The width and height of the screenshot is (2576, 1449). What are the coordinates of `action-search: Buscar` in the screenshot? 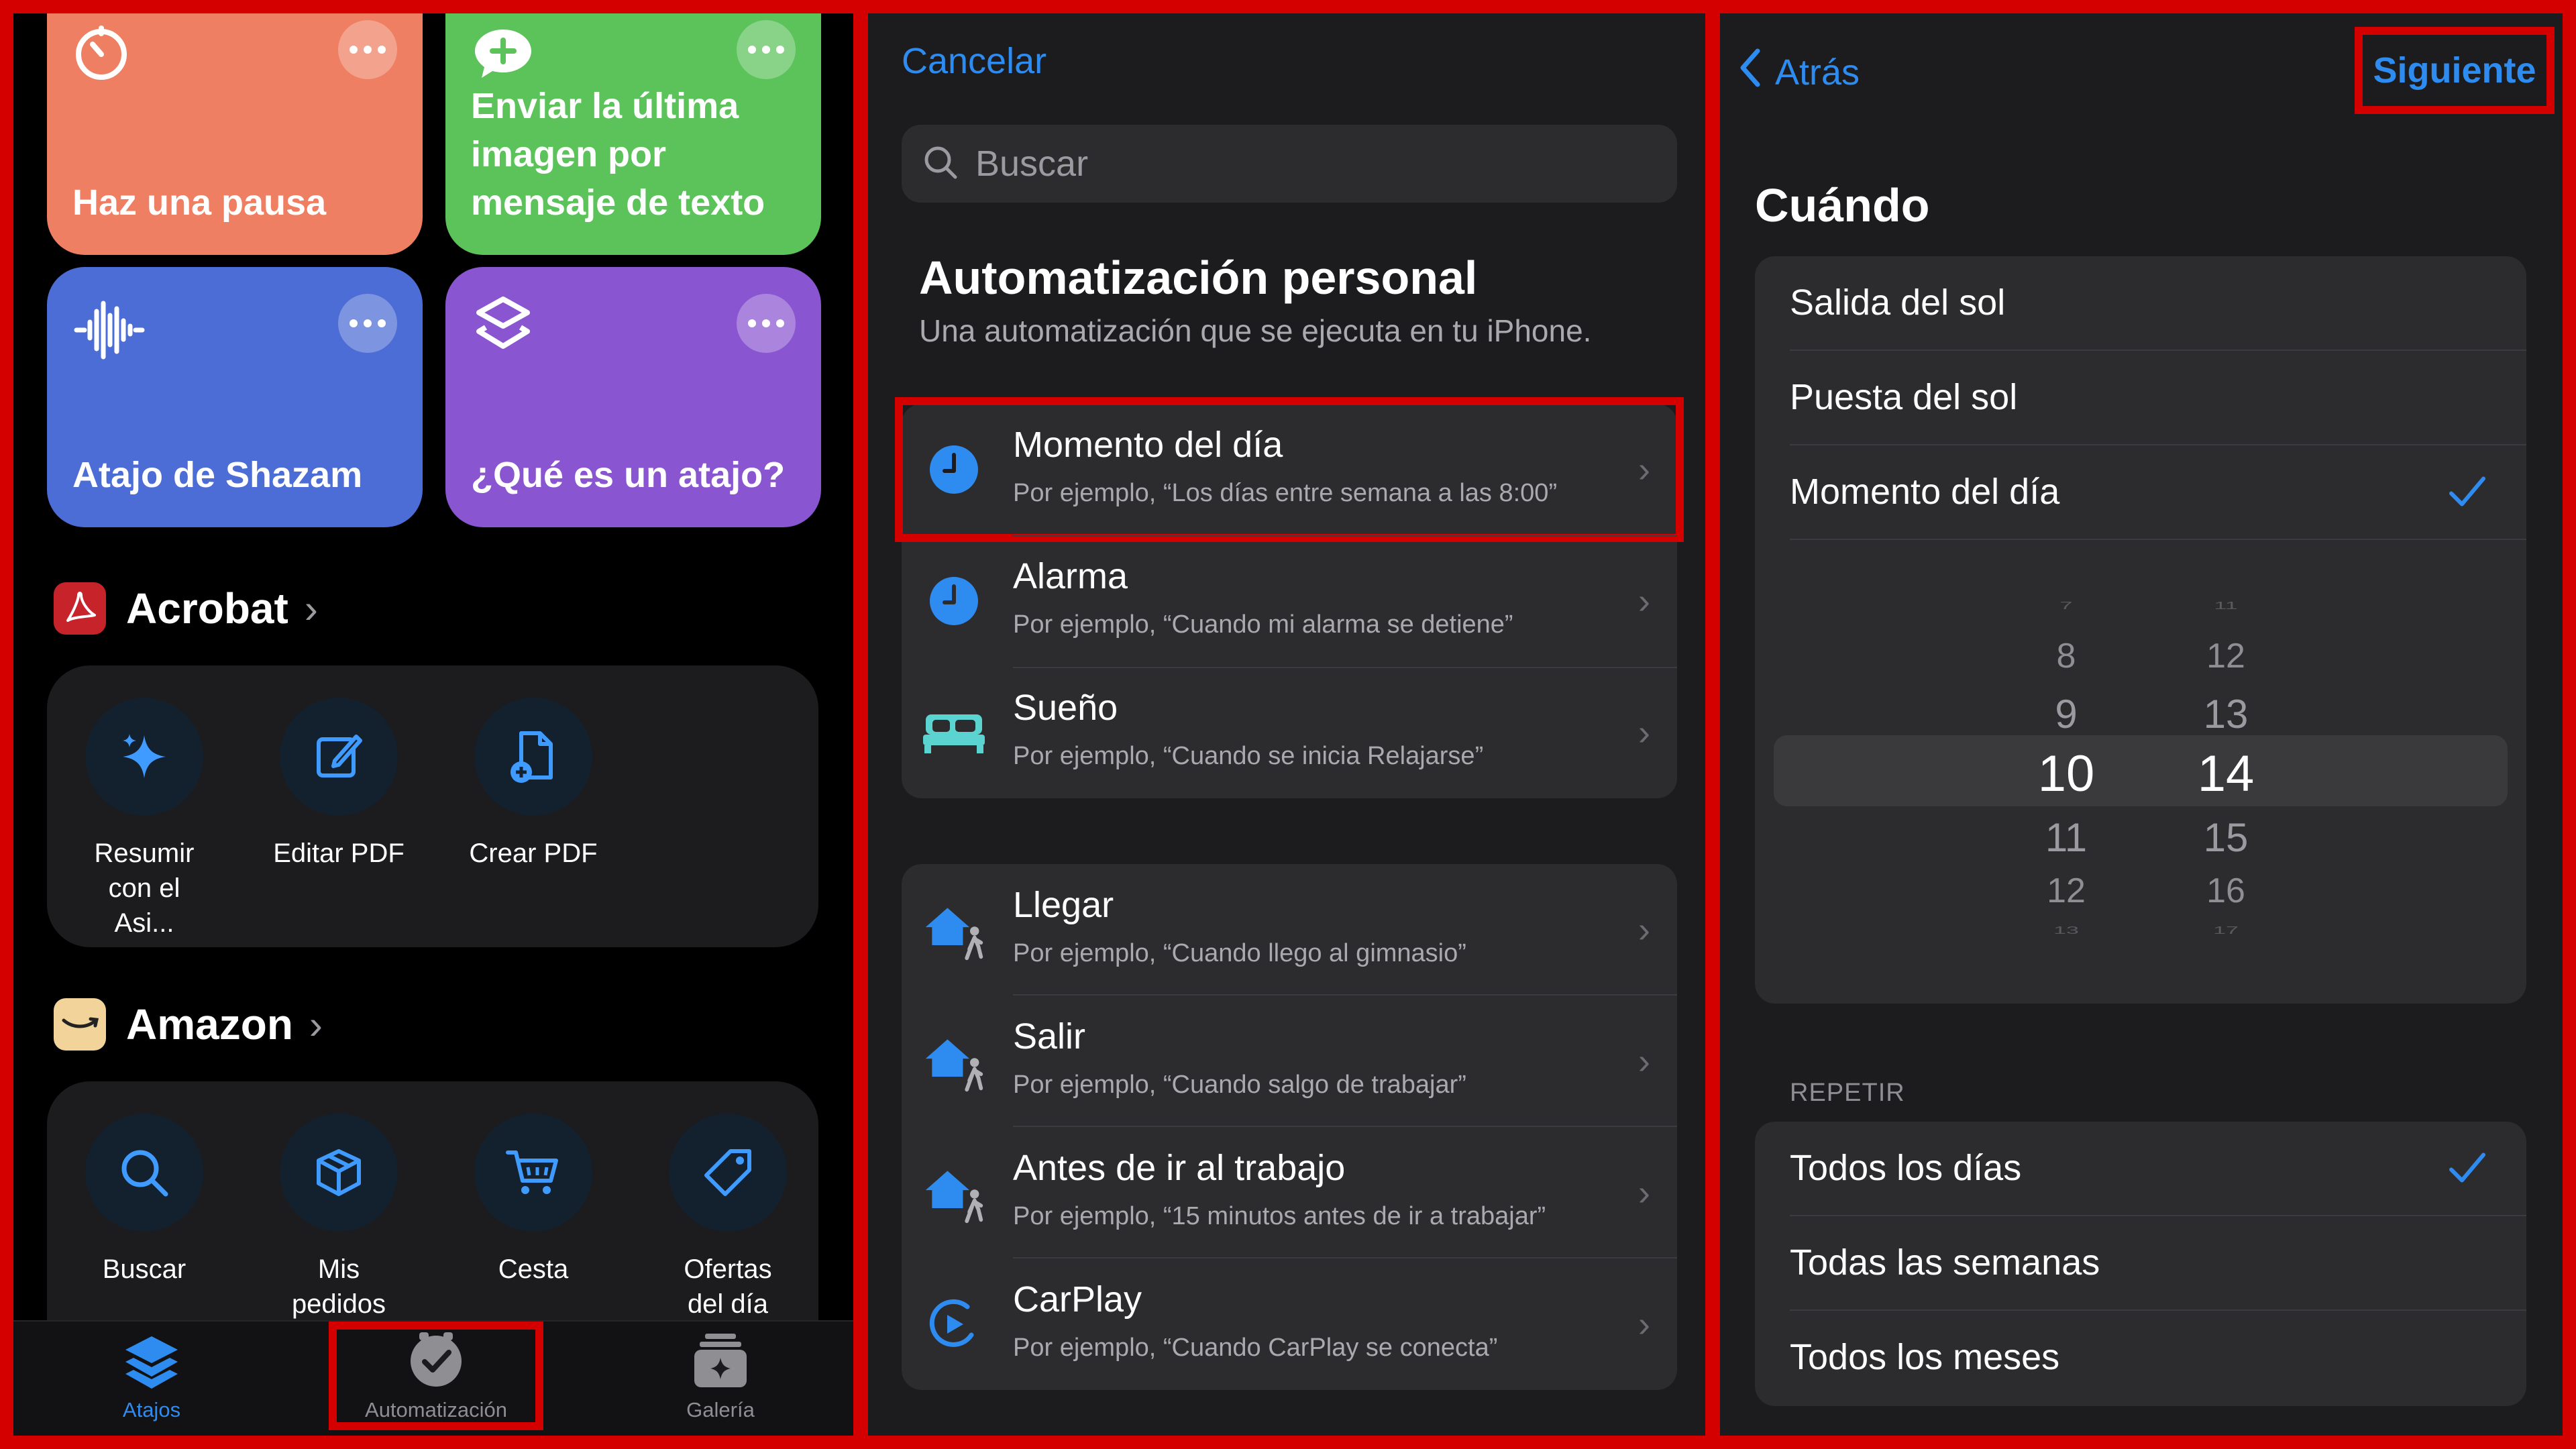 It's located at (144, 1200).